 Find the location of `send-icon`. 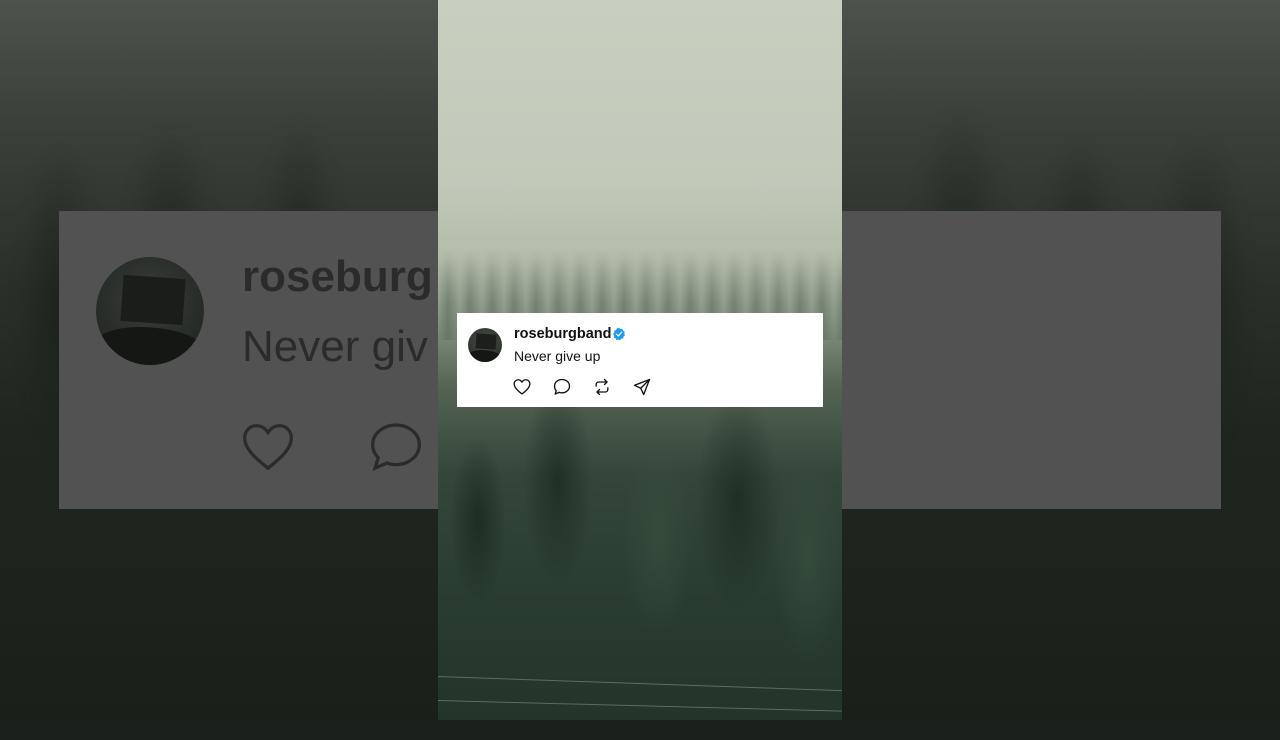

send-icon is located at coordinates (642, 387).